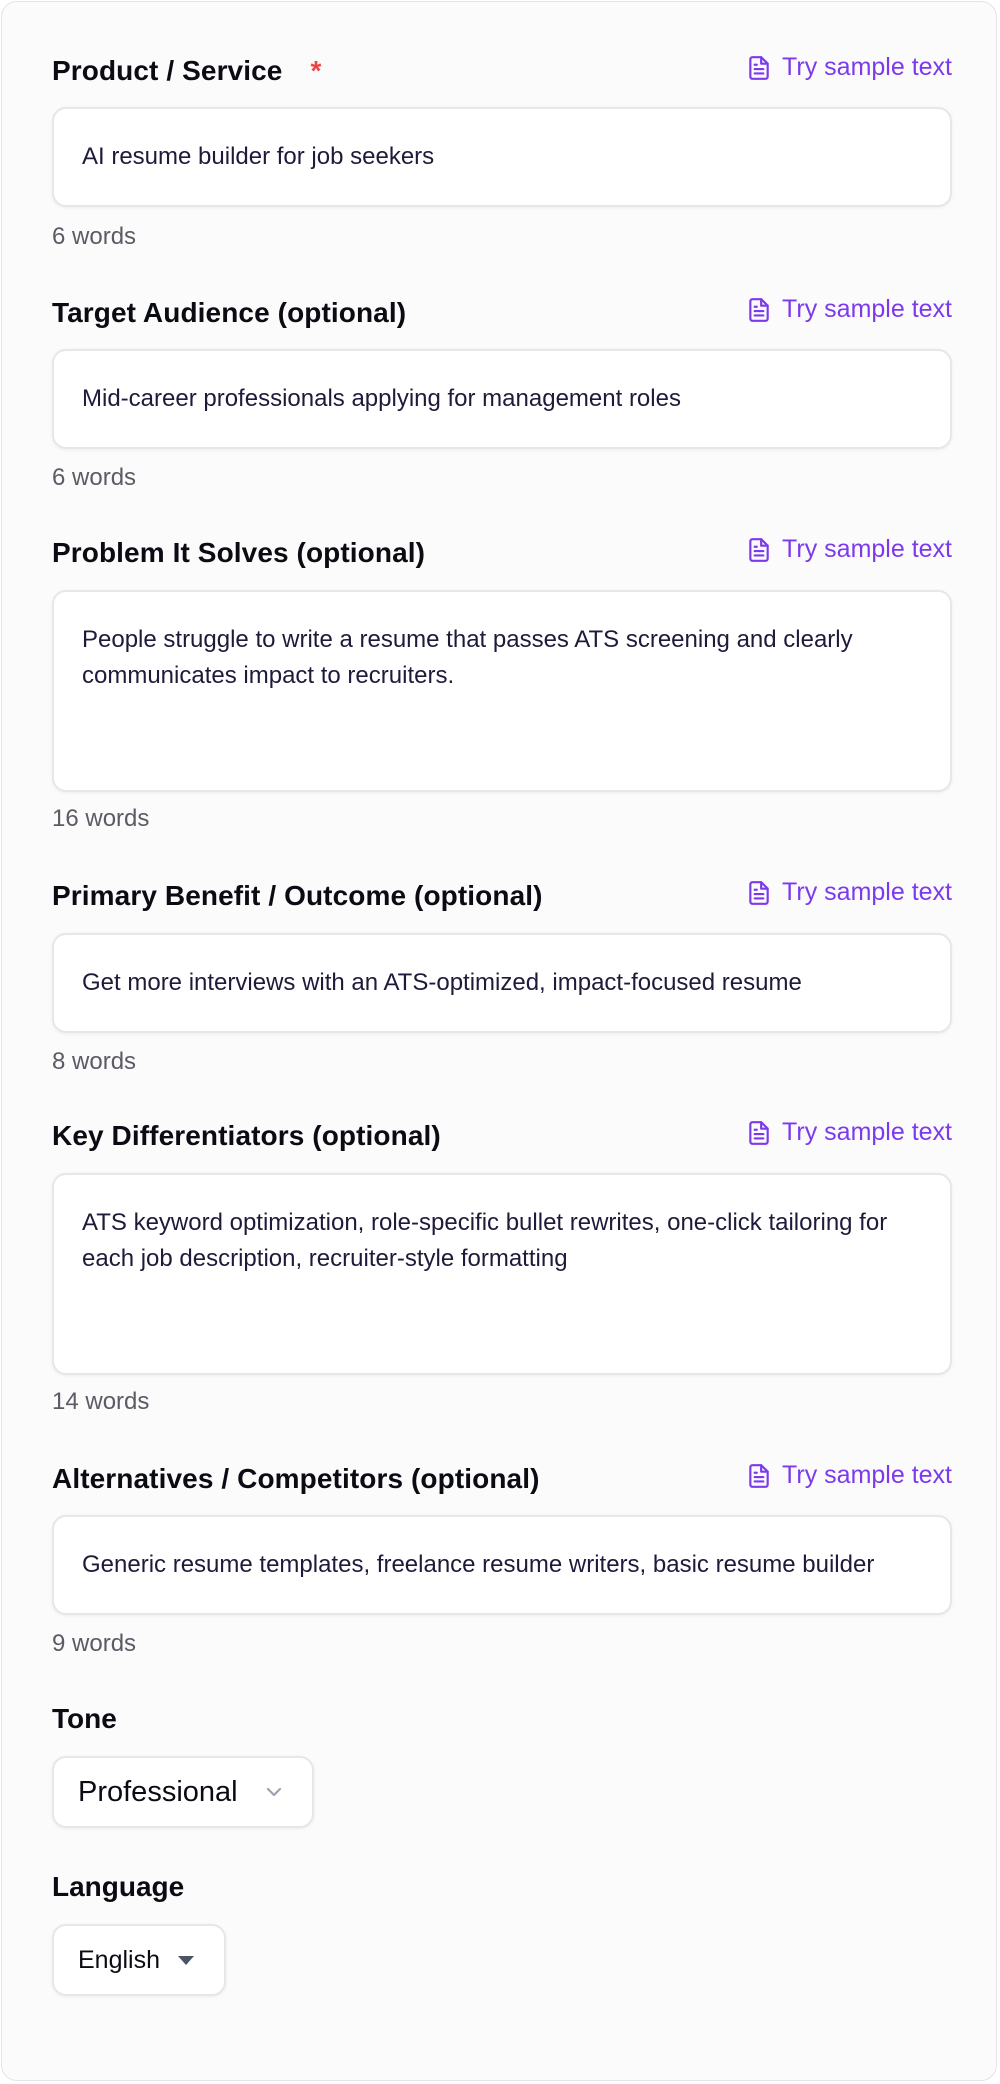 This screenshot has width=1000, height=2084. I want to click on language-value: English, so click(119, 1959).